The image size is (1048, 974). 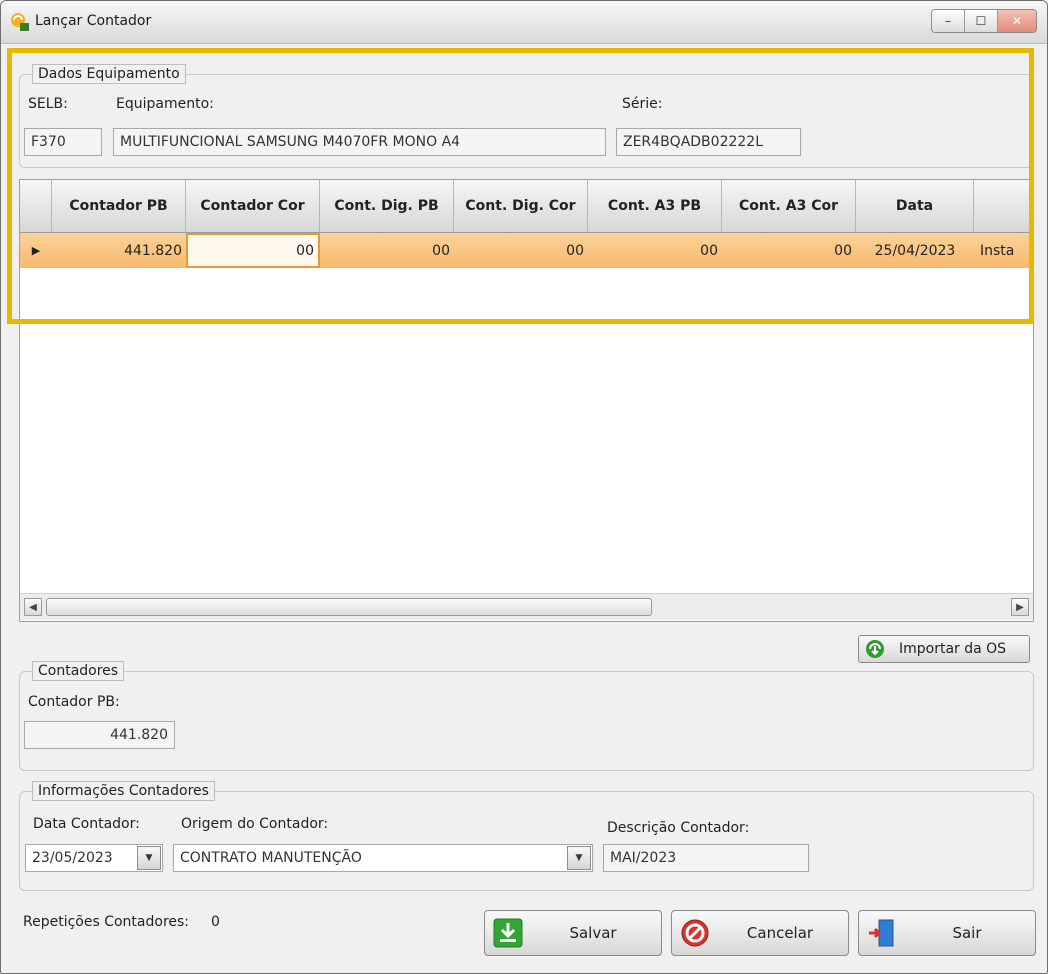 I want to click on maximize-button: ☐, so click(x=981, y=21).